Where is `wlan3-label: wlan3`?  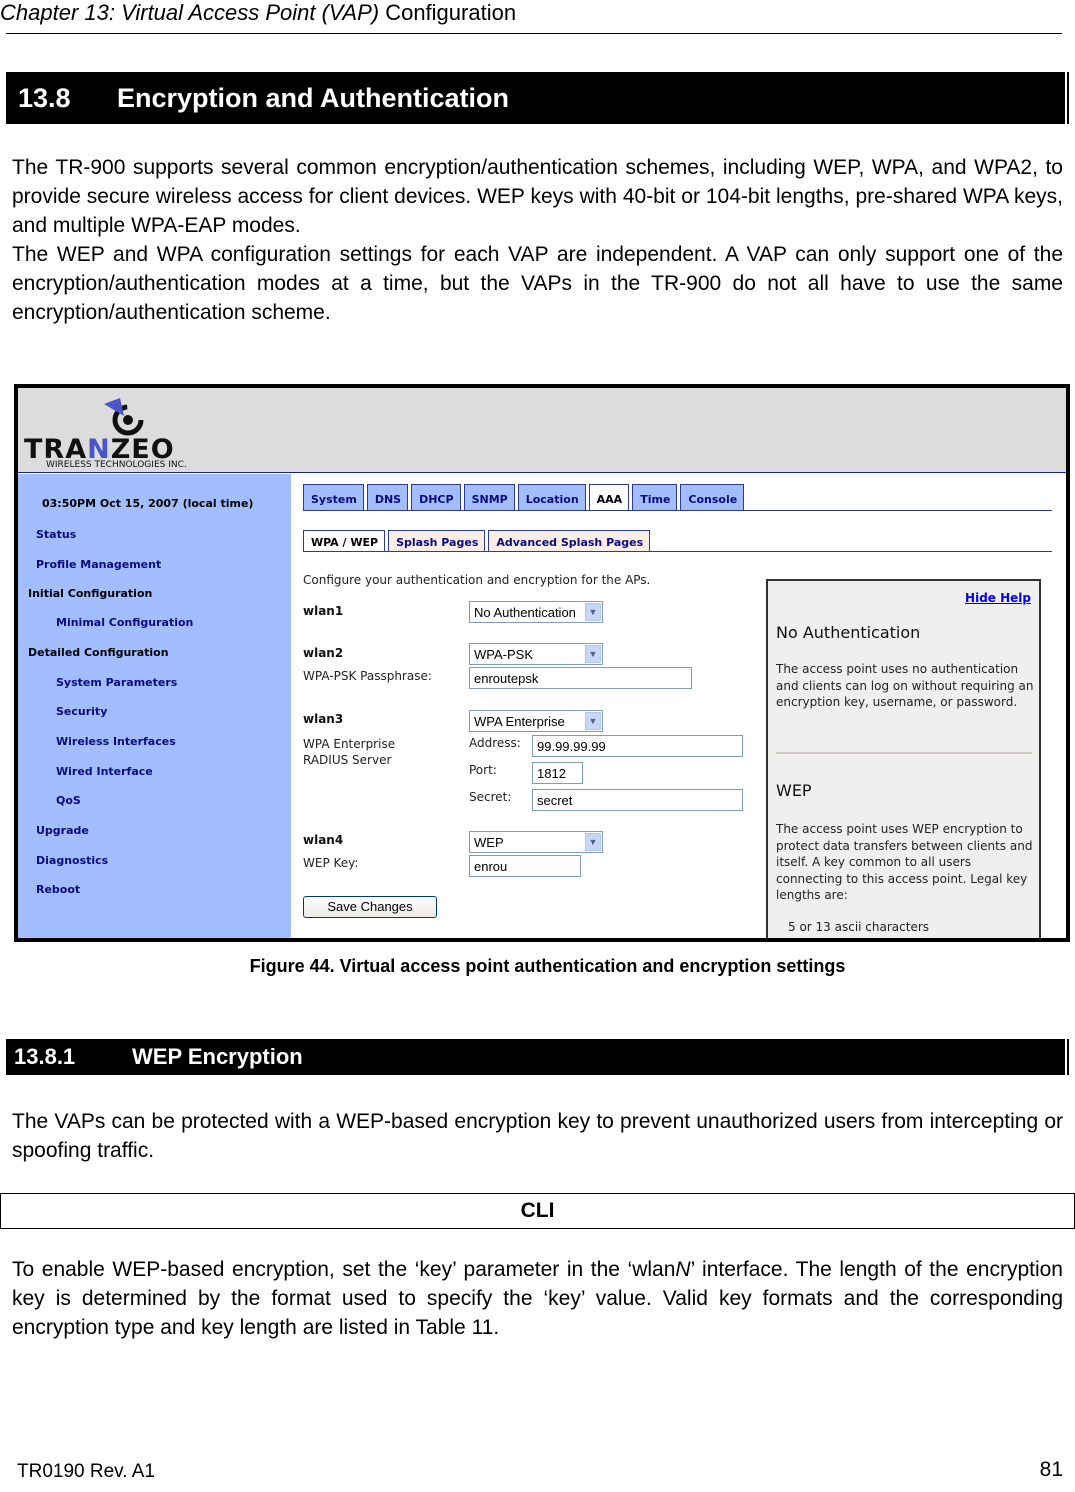 wlan3-label: wlan3 is located at coordinates (323, 719).